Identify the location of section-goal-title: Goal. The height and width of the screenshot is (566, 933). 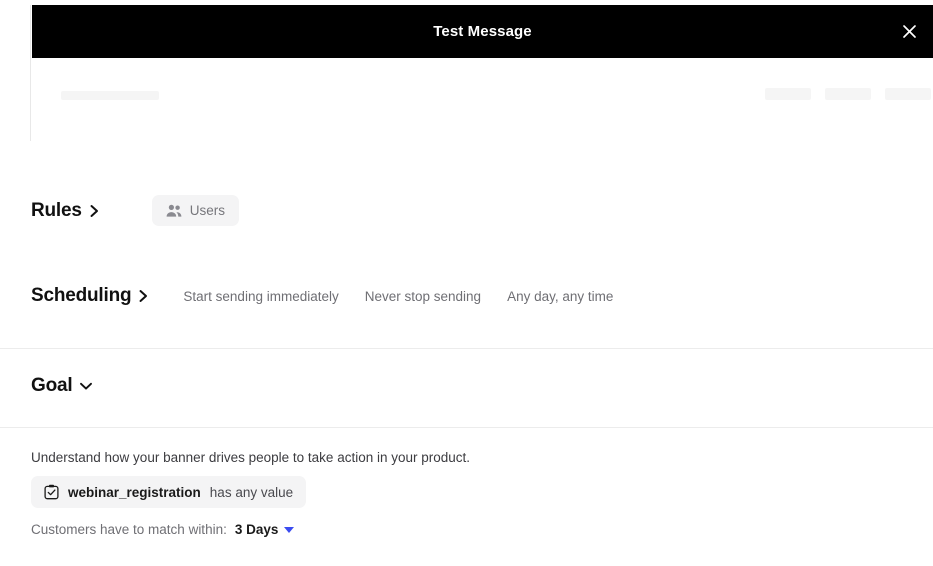
(52, 385).